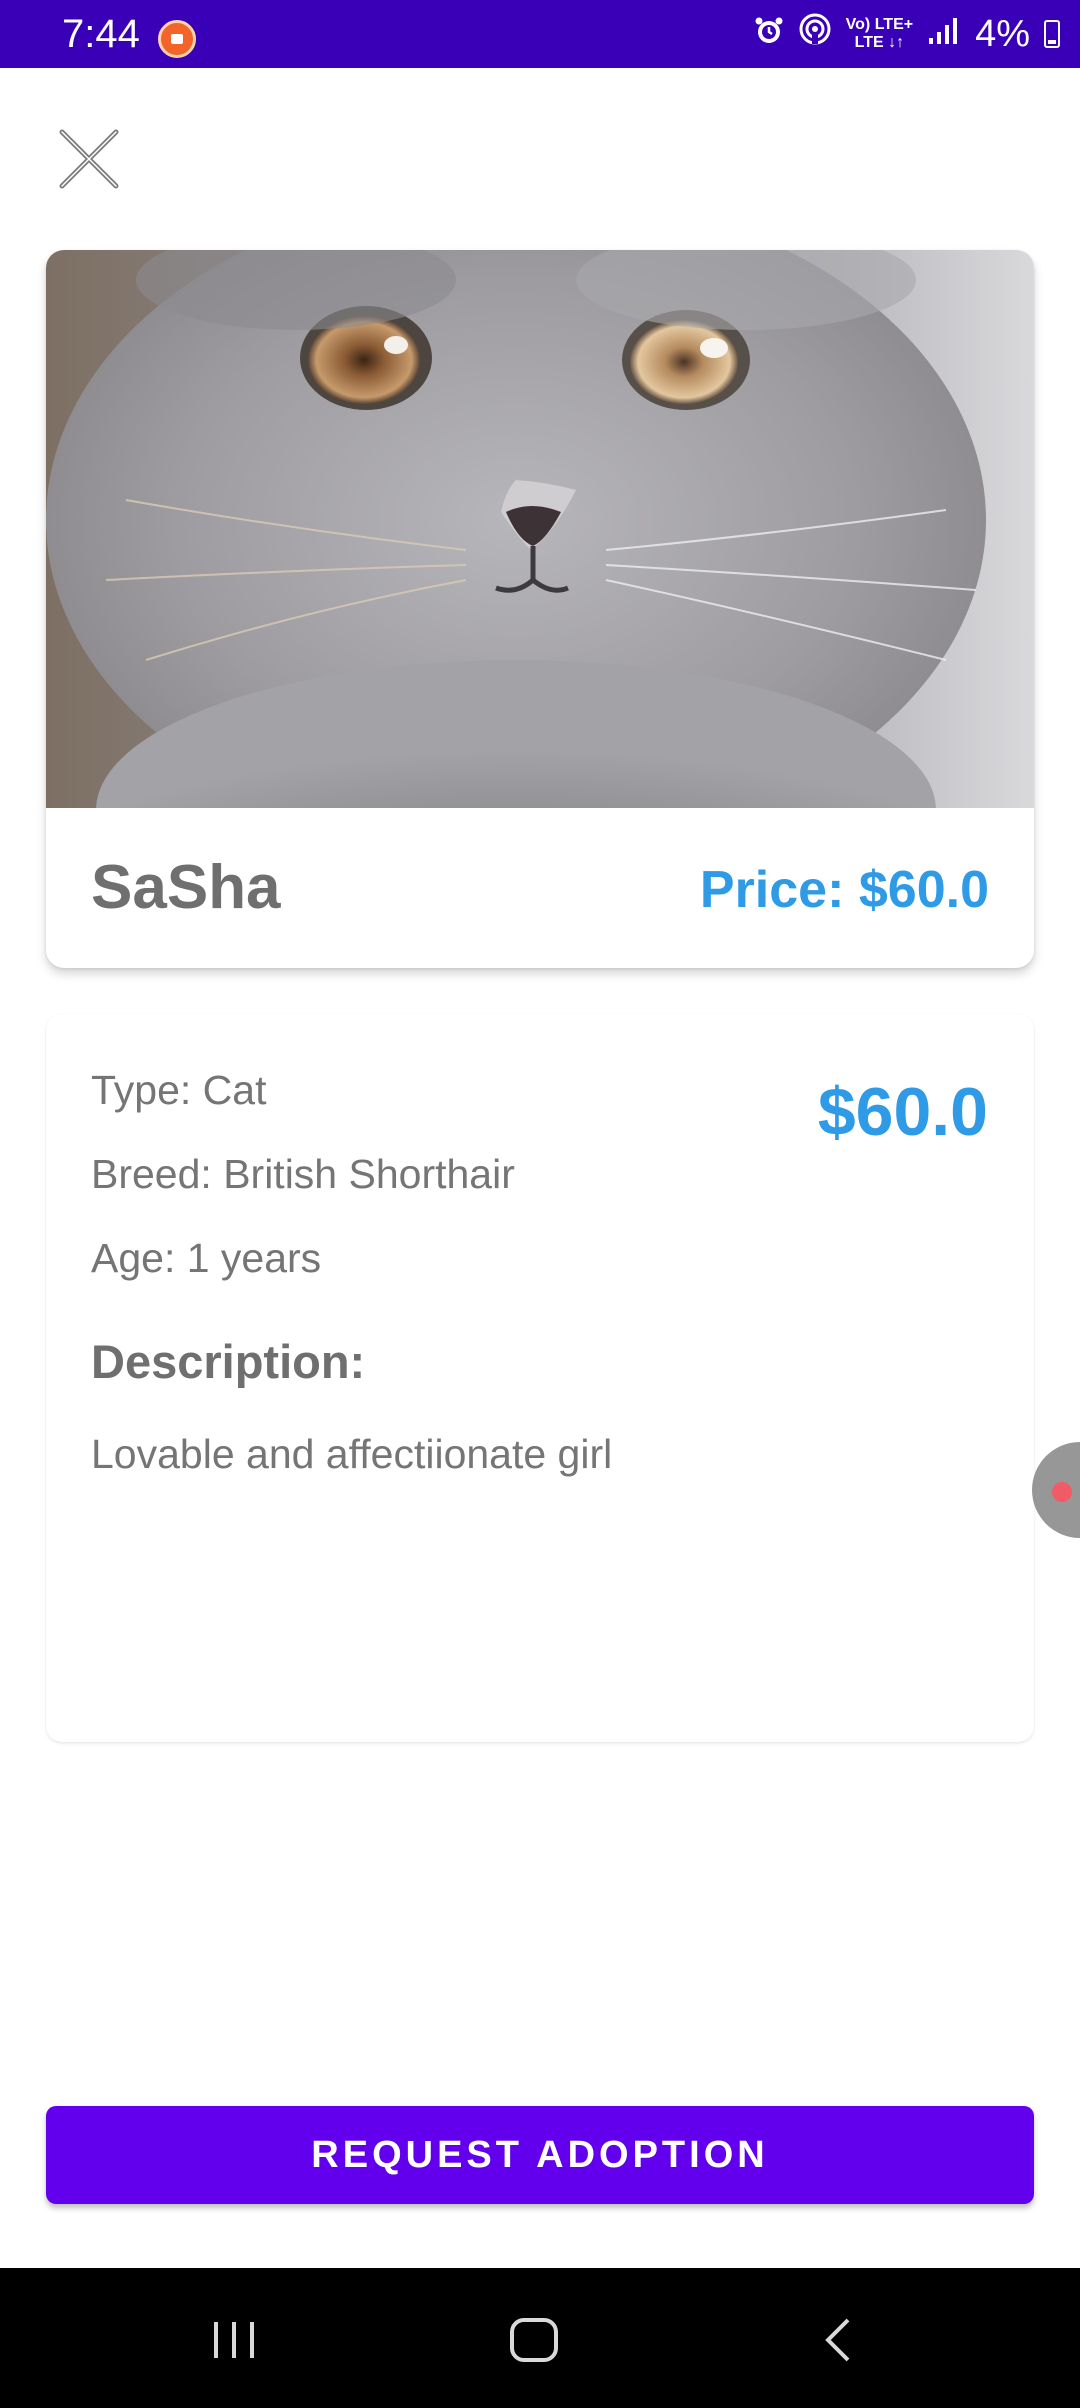 The width and height of the screenshot is (1080, 2408). What do you see at coordinates (1002, 33) in the screenshot?
I see `battery-percent: 4%` at bounding box center [1002, 33].